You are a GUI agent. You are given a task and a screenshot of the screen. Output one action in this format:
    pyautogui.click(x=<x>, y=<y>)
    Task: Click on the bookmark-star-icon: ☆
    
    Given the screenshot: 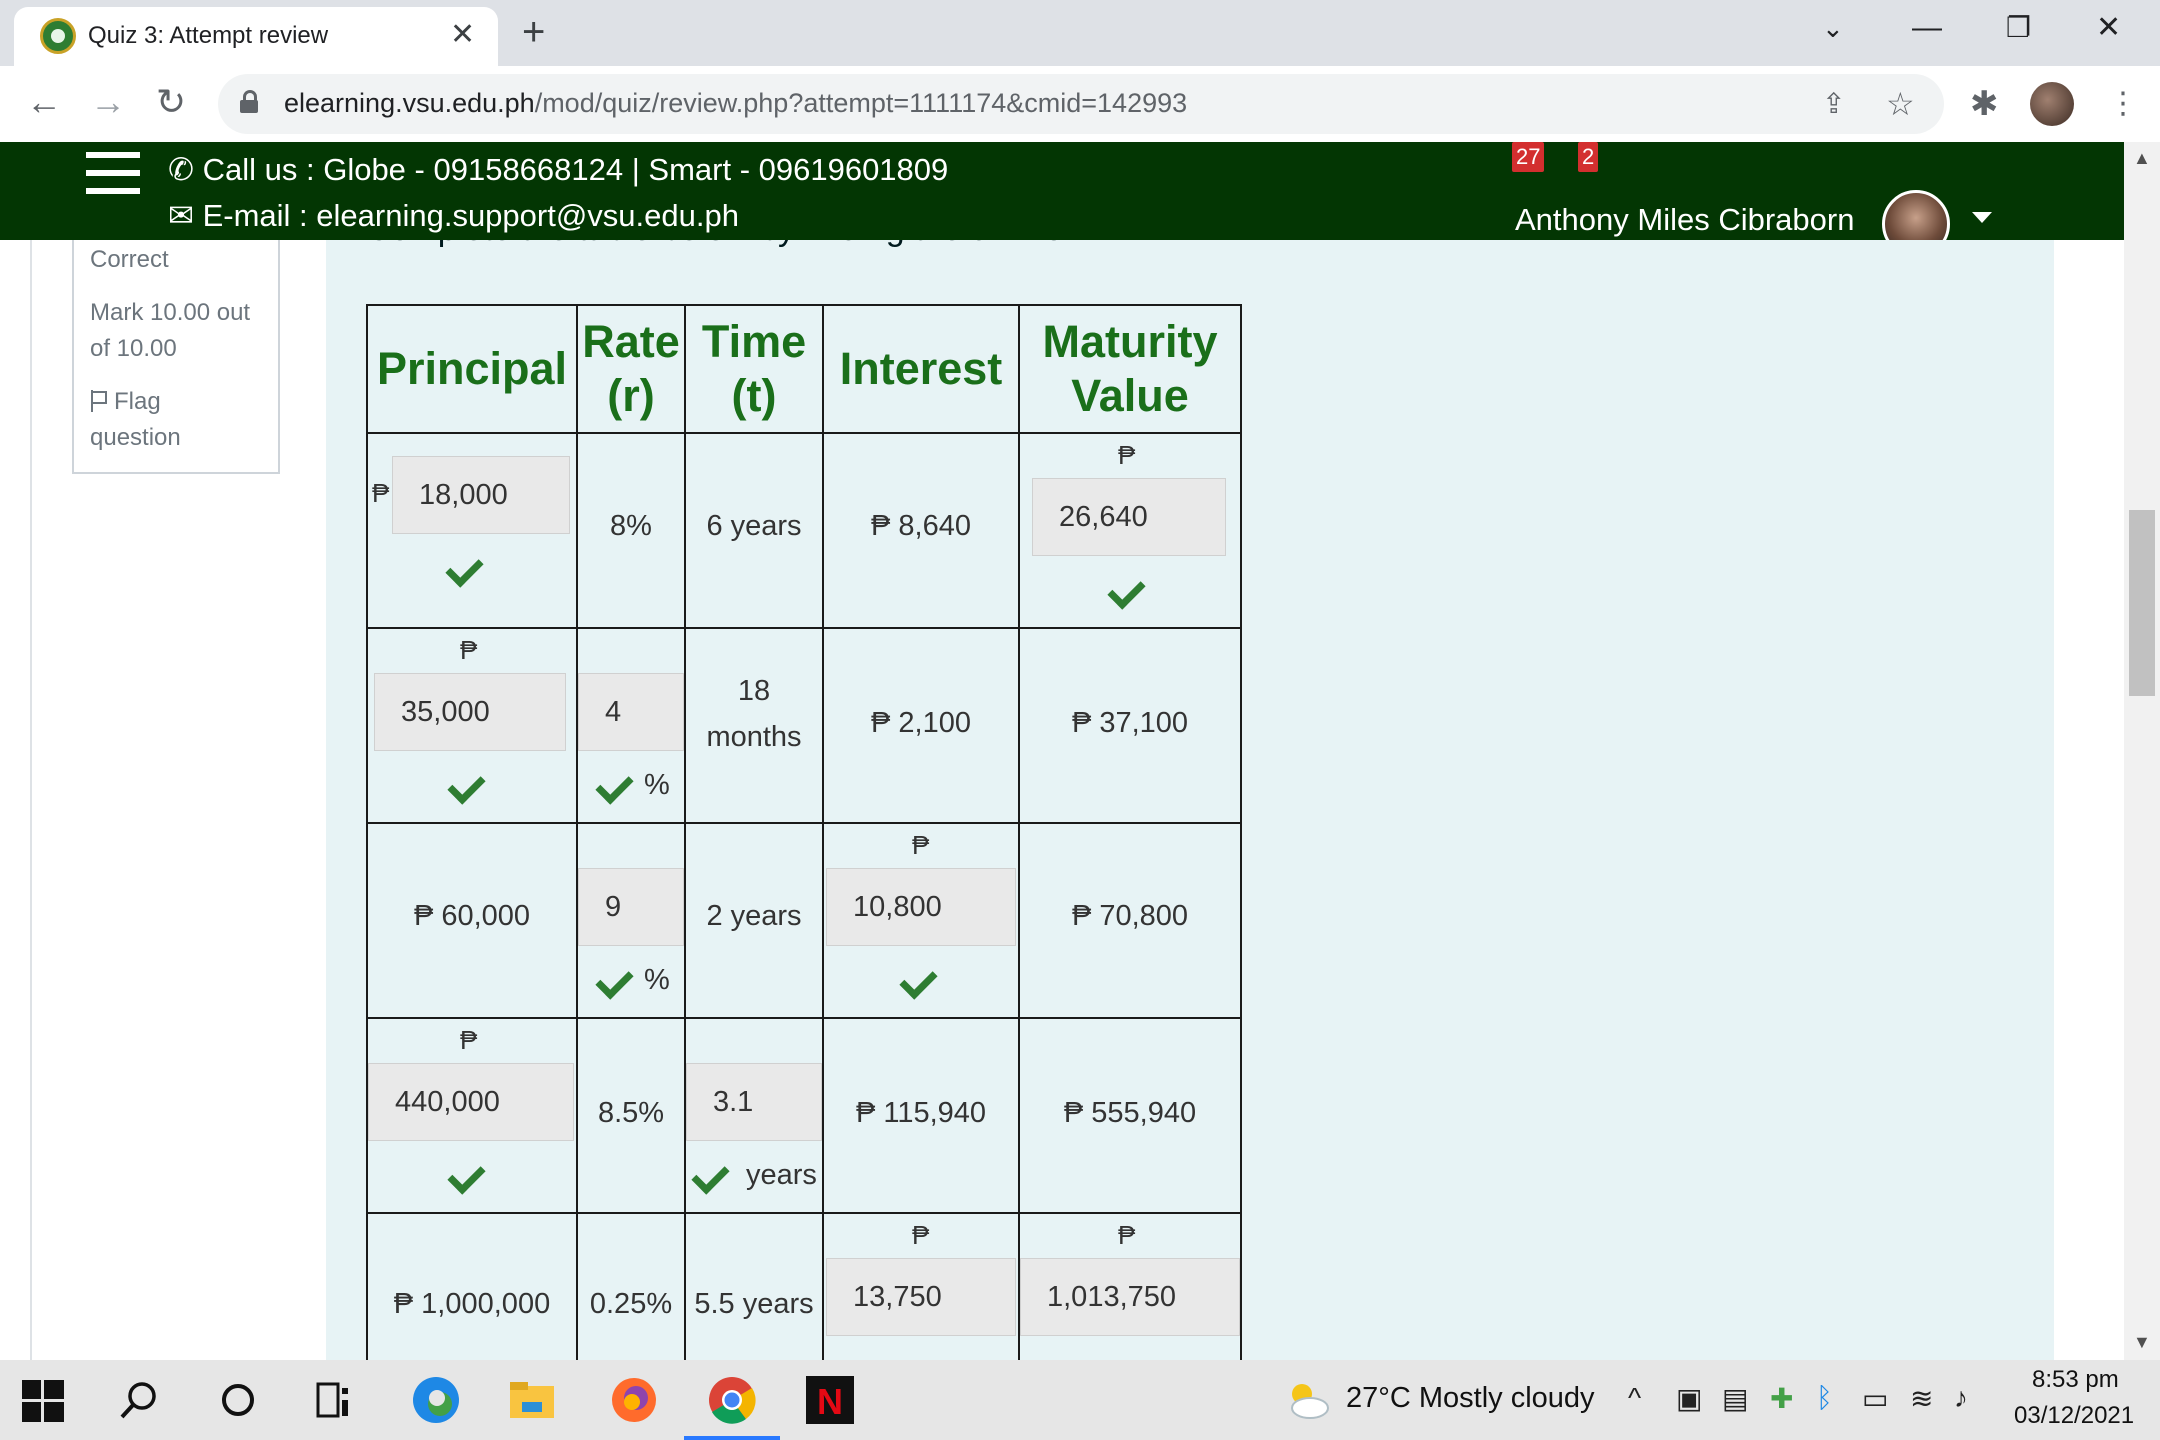 What is the action you would take?
    pyautogui.click(x=1900, y=104)
    